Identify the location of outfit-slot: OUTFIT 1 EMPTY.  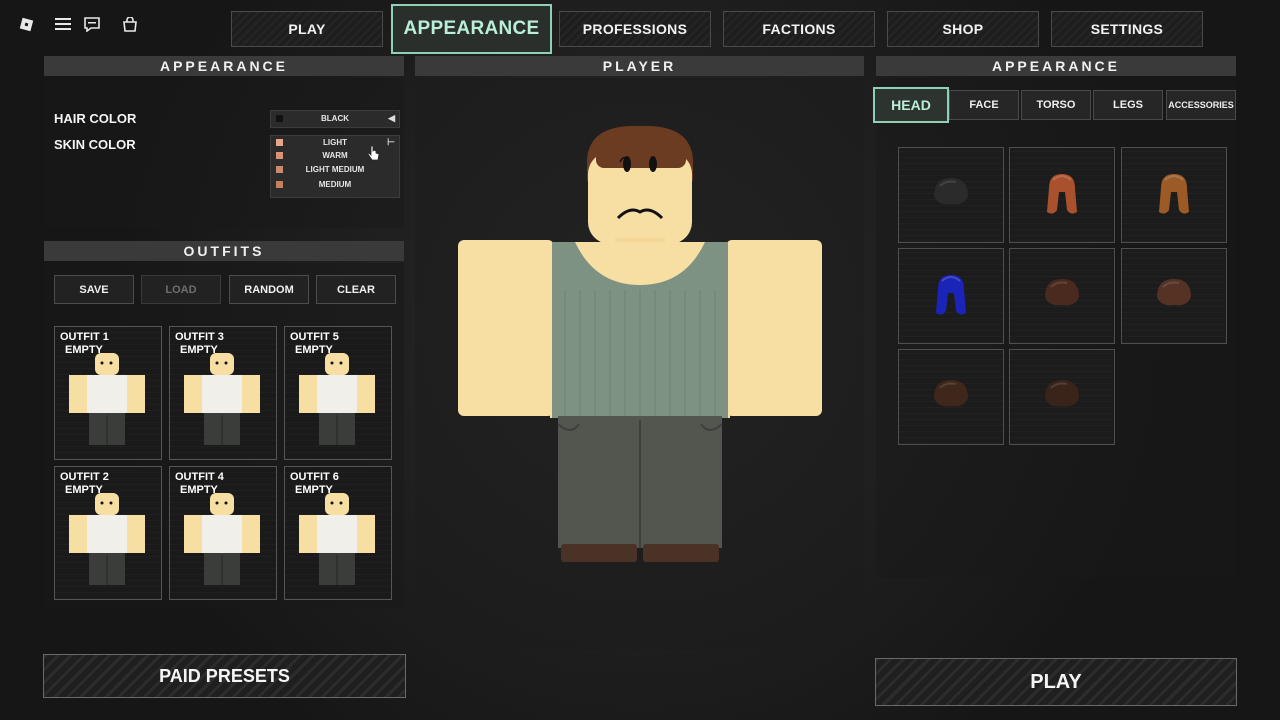
(108, 393).